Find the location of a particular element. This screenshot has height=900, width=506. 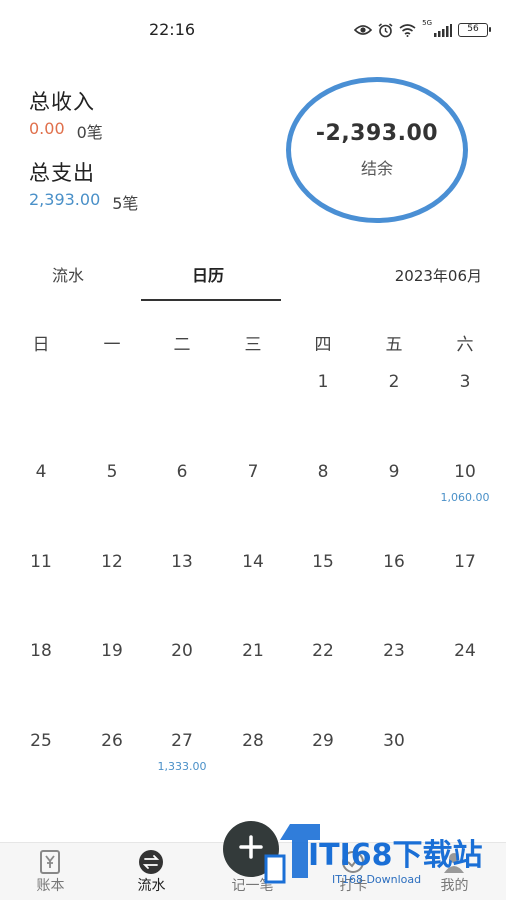

calendar-day: 6 is located at coordinates (182, 472).